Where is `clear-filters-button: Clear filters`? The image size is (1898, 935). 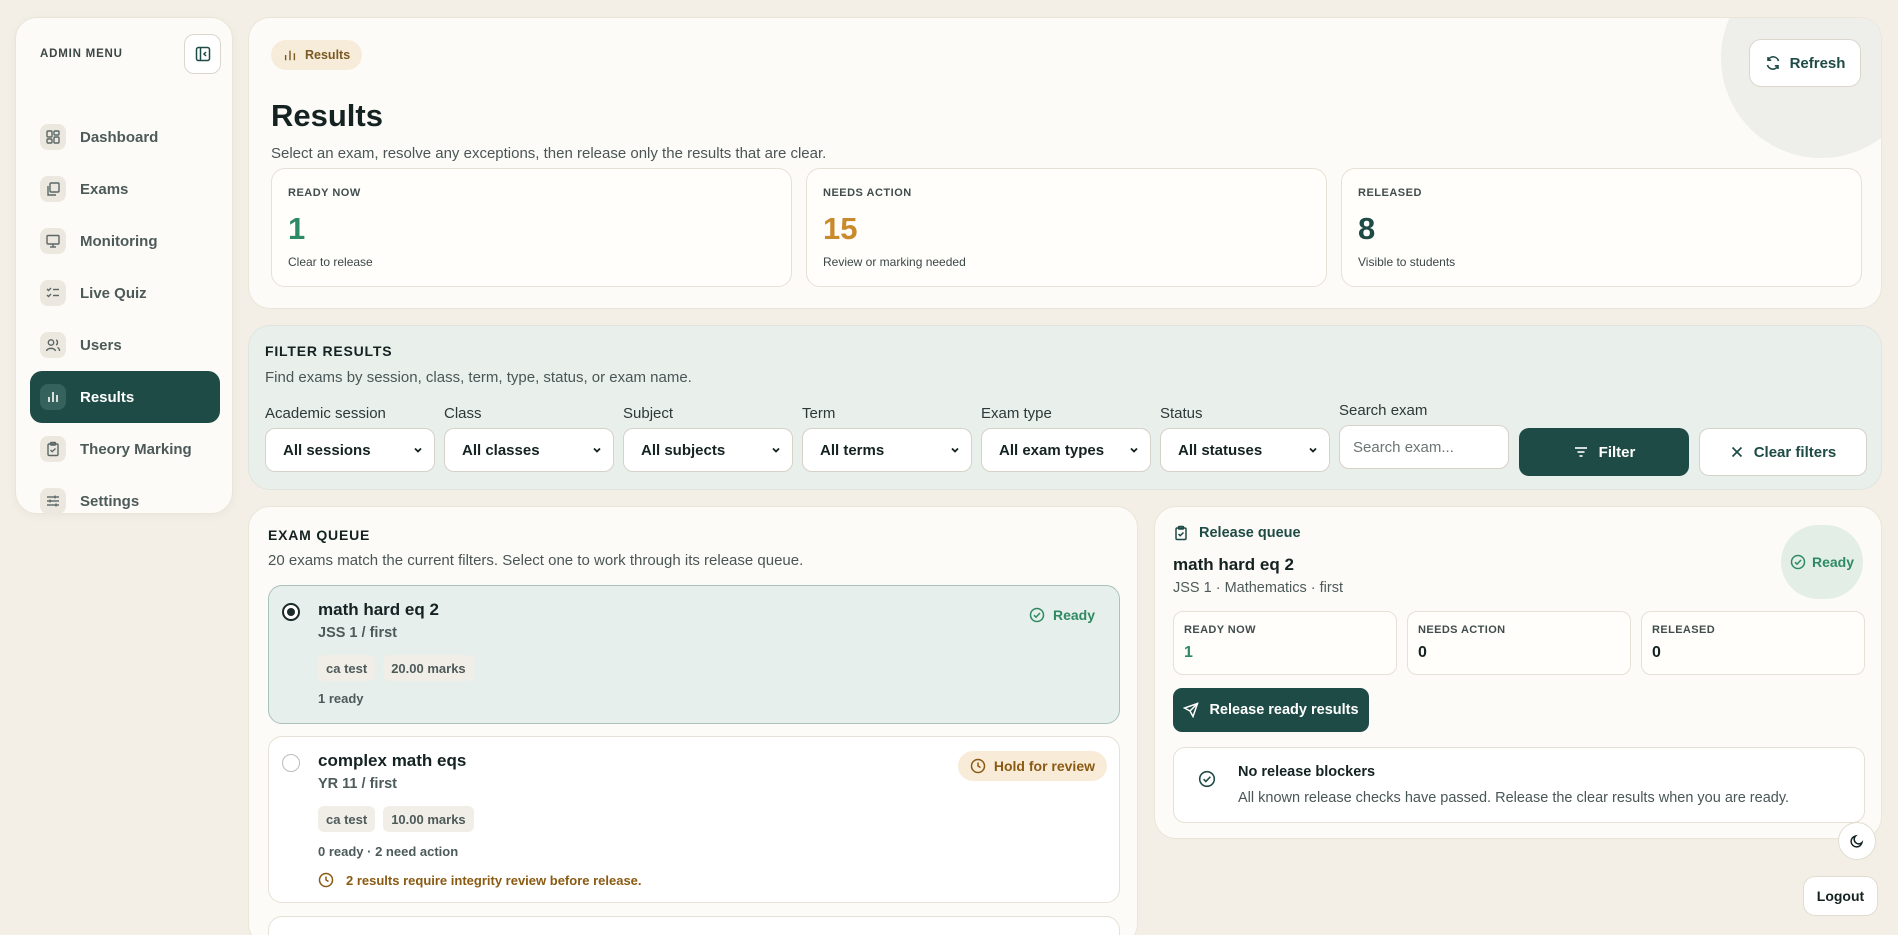
clear-filters-button: Clear filters is located at coordinates (1783, 452).